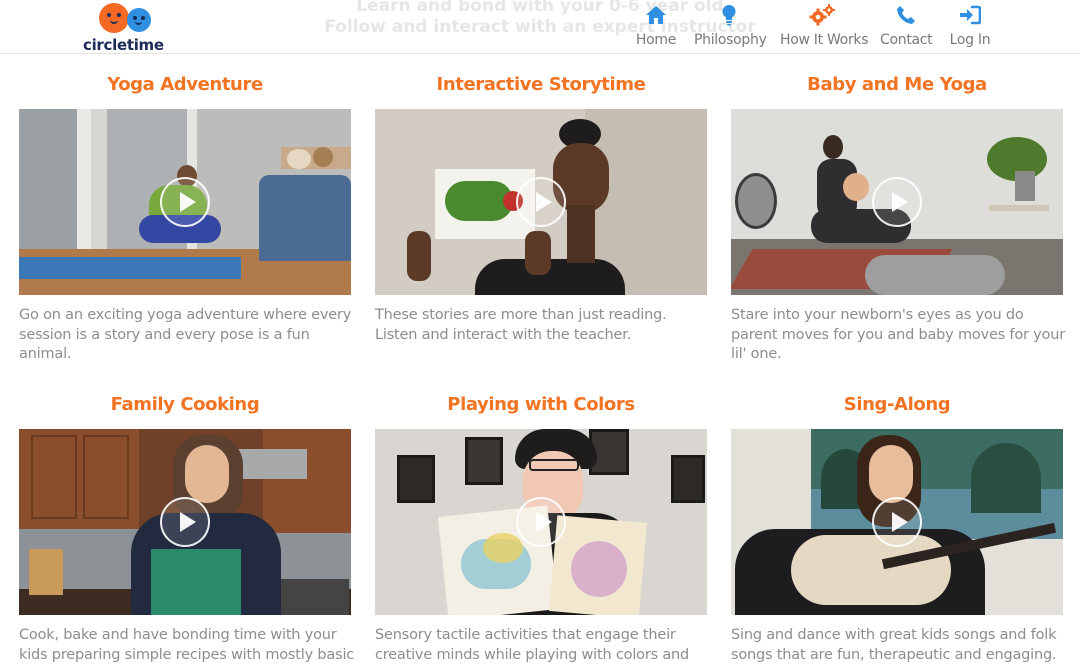  I want to click on class-title-yoga-adventure: Yoga Adventure, so click(185, 84).